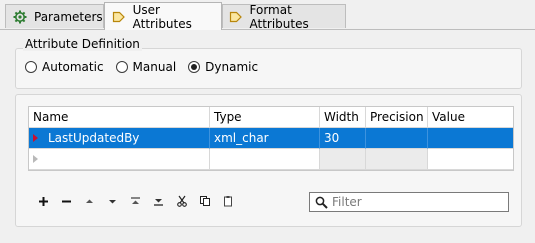 The image size is (535, 243). What do you see at coordinates (66, 201) in the screenshot?
I see `remove-icon` at bounding box center [66, 201].